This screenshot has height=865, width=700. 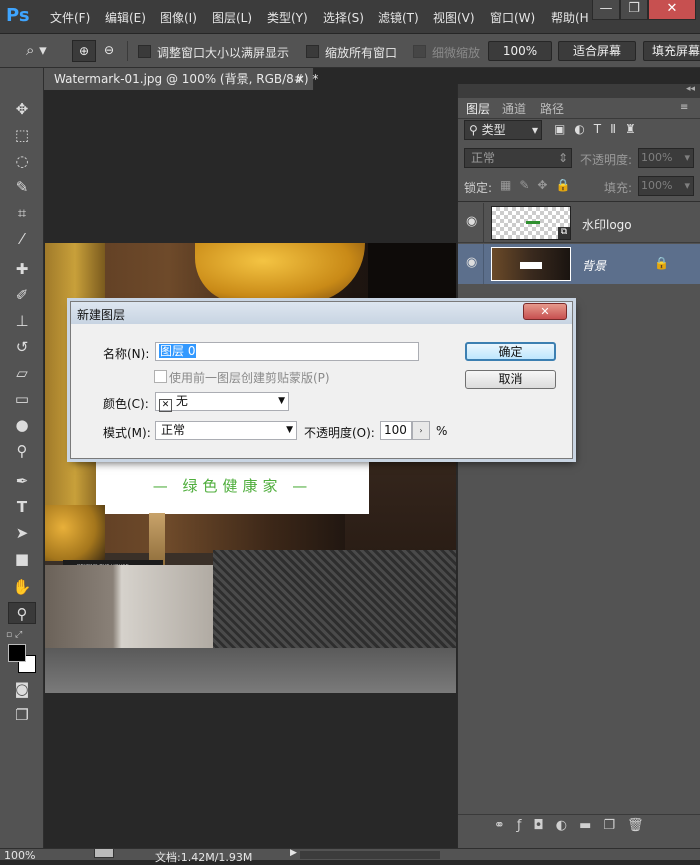 What do you see at coordinates (22, 559) in the screenshot?
I see `rectangle-tool-icon: ■` at bounding box center [22, 559].